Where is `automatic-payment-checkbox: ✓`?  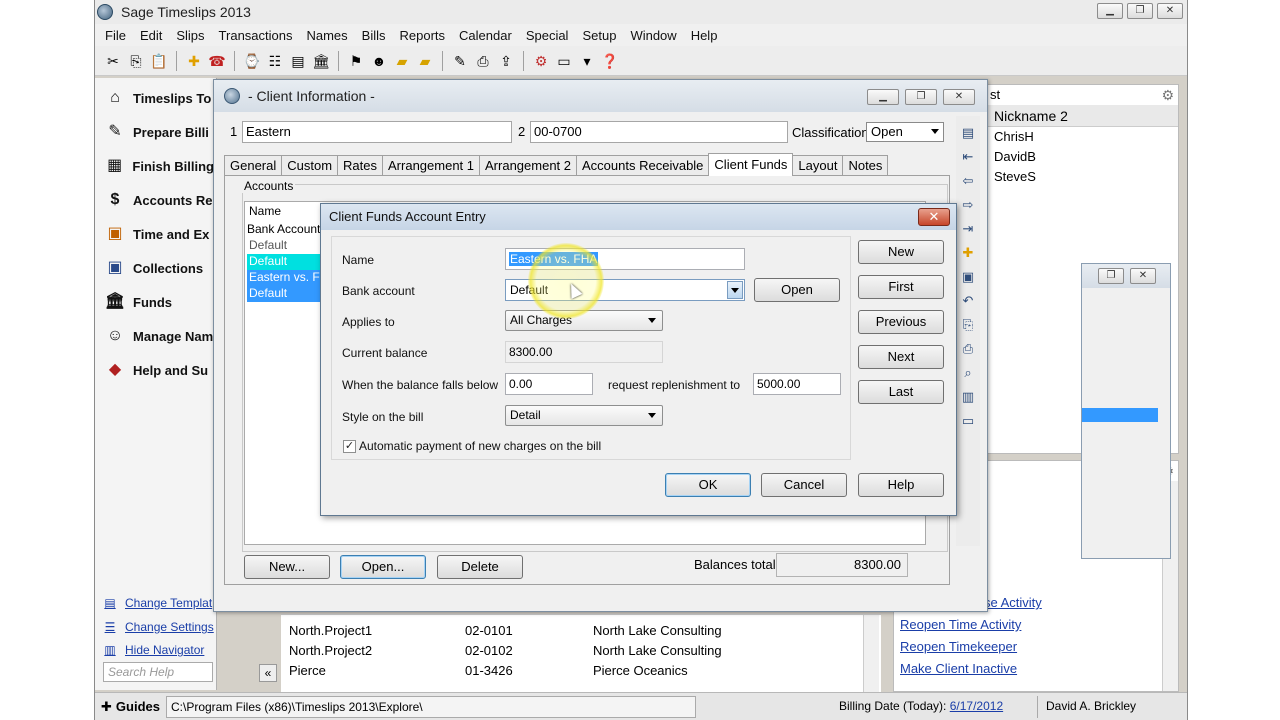 automatic-payment-checkbox: ✓ is located at coordinates (349, 446).